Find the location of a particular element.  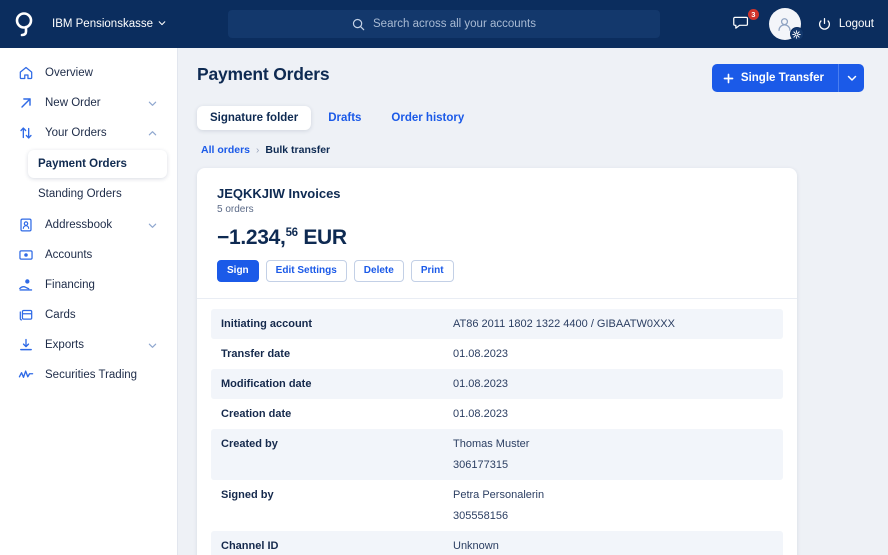

sidebar-item-financing: Financing is located at coordinates (88, 285).